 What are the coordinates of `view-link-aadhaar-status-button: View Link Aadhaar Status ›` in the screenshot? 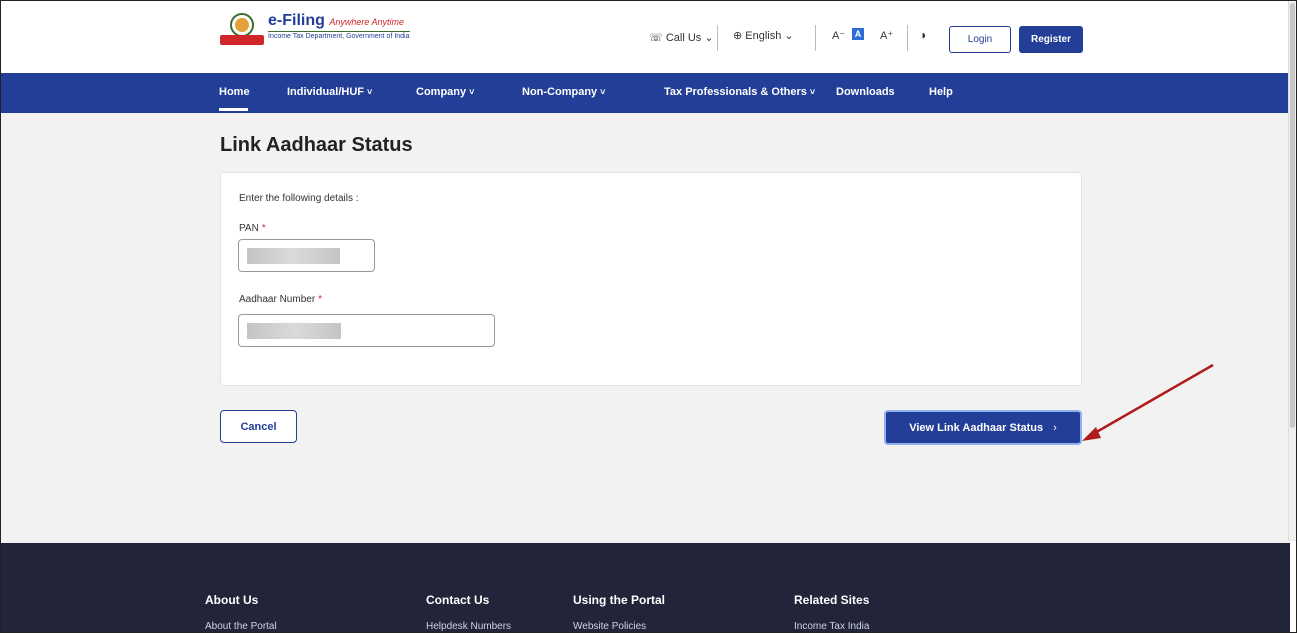 It's located at (983, 427).